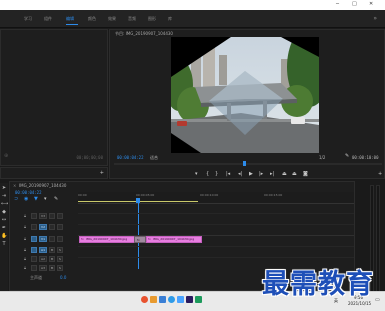 The height and width of the screenshot is (311, 385). Describe the element at coordinates (4, 196) in the screenshot. I see `track-select-tool-icon: ⇥` at that location.